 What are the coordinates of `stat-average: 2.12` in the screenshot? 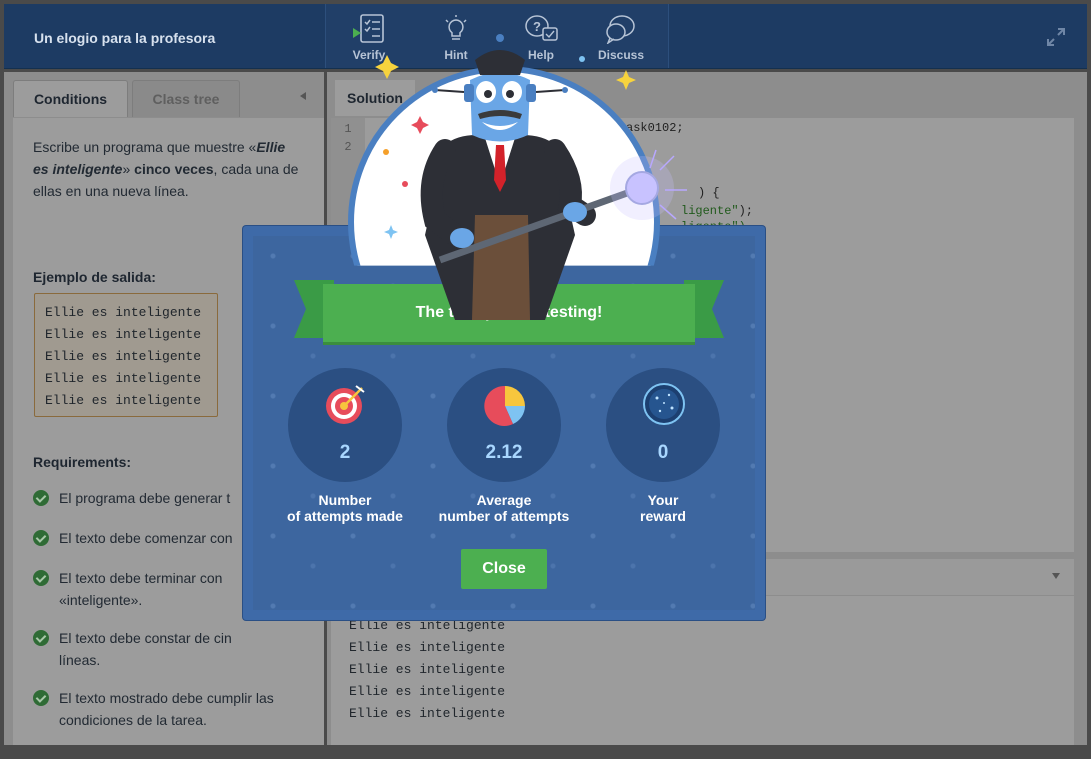 It's located at (504, 425).